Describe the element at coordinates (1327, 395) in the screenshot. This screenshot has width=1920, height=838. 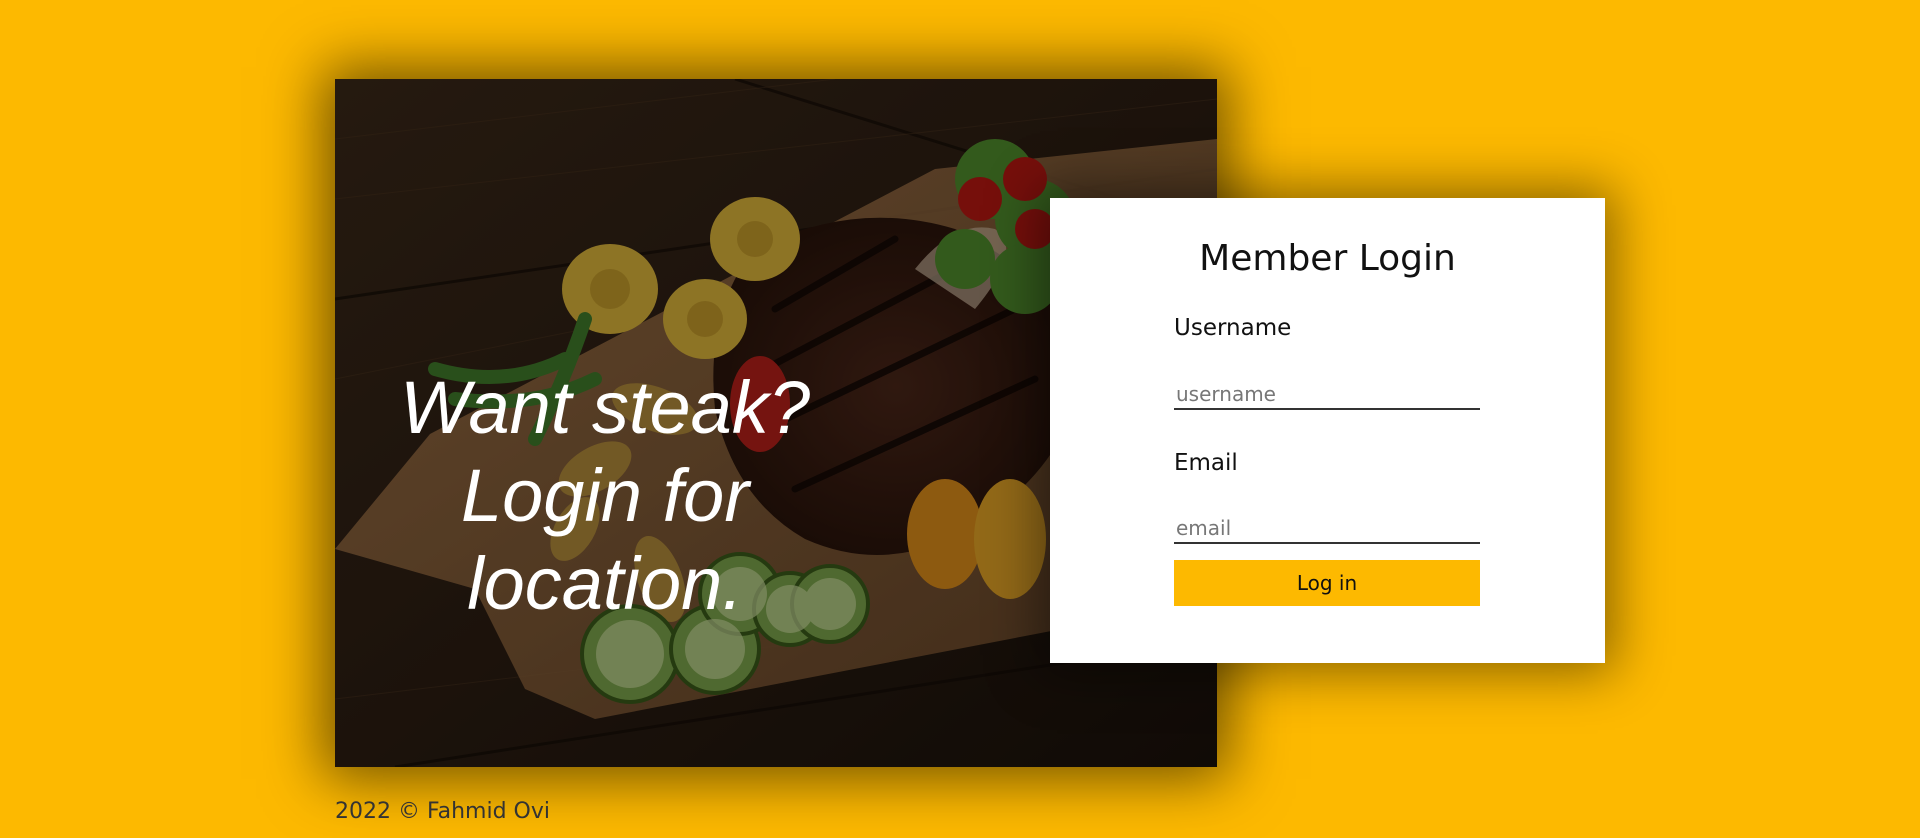
I see `username-input` at that location.